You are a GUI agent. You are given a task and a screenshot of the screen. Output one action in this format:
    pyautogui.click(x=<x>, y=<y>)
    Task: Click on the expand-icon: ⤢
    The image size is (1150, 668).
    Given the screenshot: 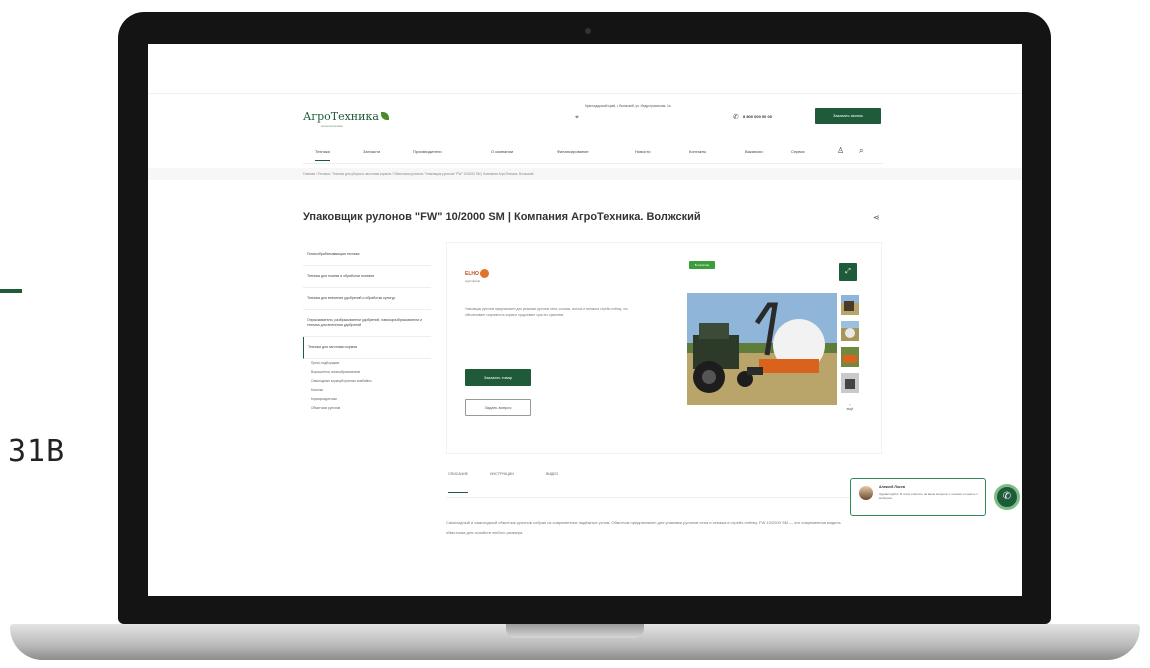 What is the action you would take?
    pyautogui.click(x=848, y=272)
    